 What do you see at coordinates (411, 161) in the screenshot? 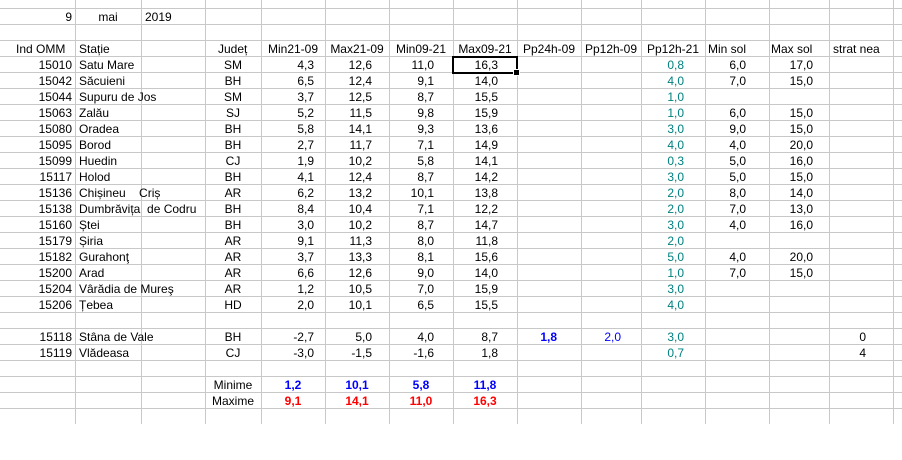
I see `cell-min09-21: 5,8` at bounding box center [411, 161].